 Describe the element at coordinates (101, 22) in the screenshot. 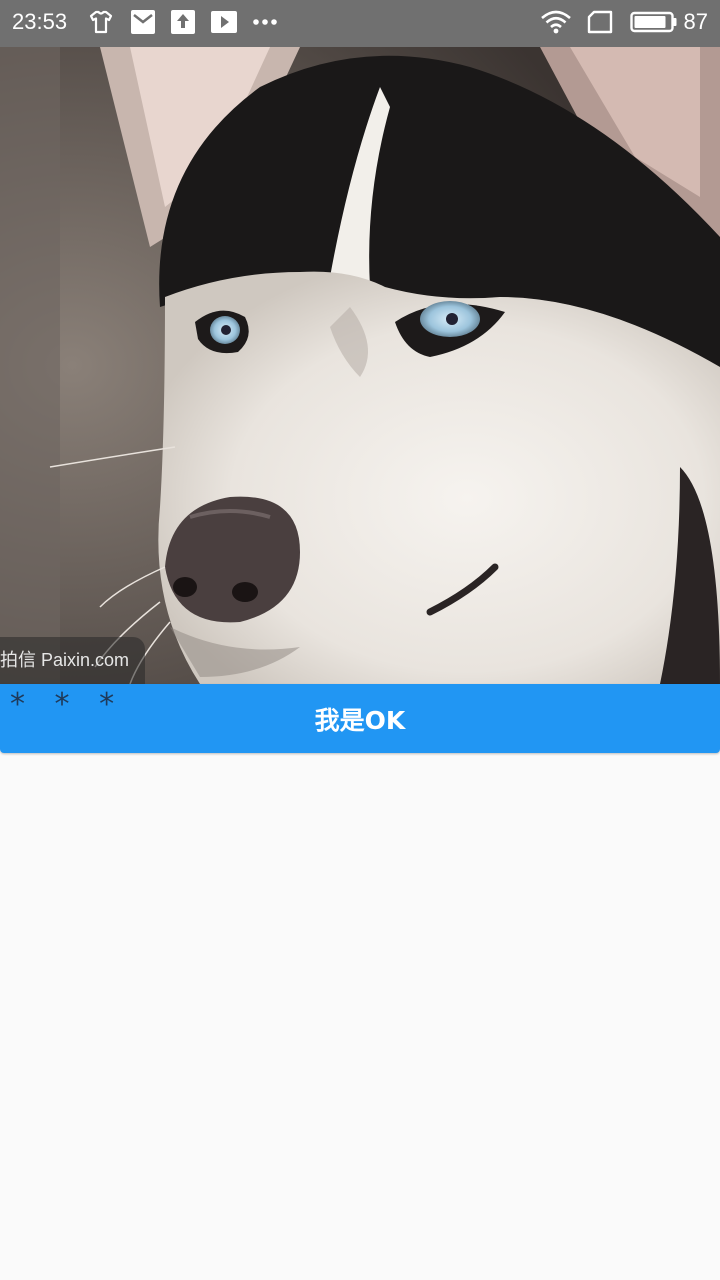

I see `tshirt-icon` at that location.